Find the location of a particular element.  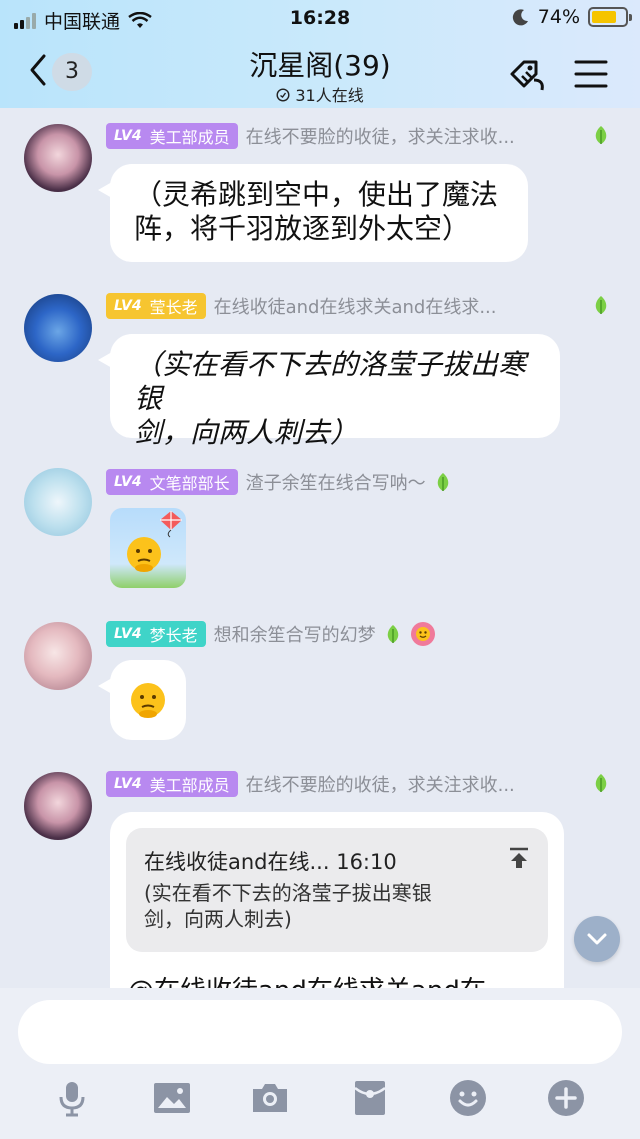

scroll-to-bottom-button is located at coordinates (597, 939).